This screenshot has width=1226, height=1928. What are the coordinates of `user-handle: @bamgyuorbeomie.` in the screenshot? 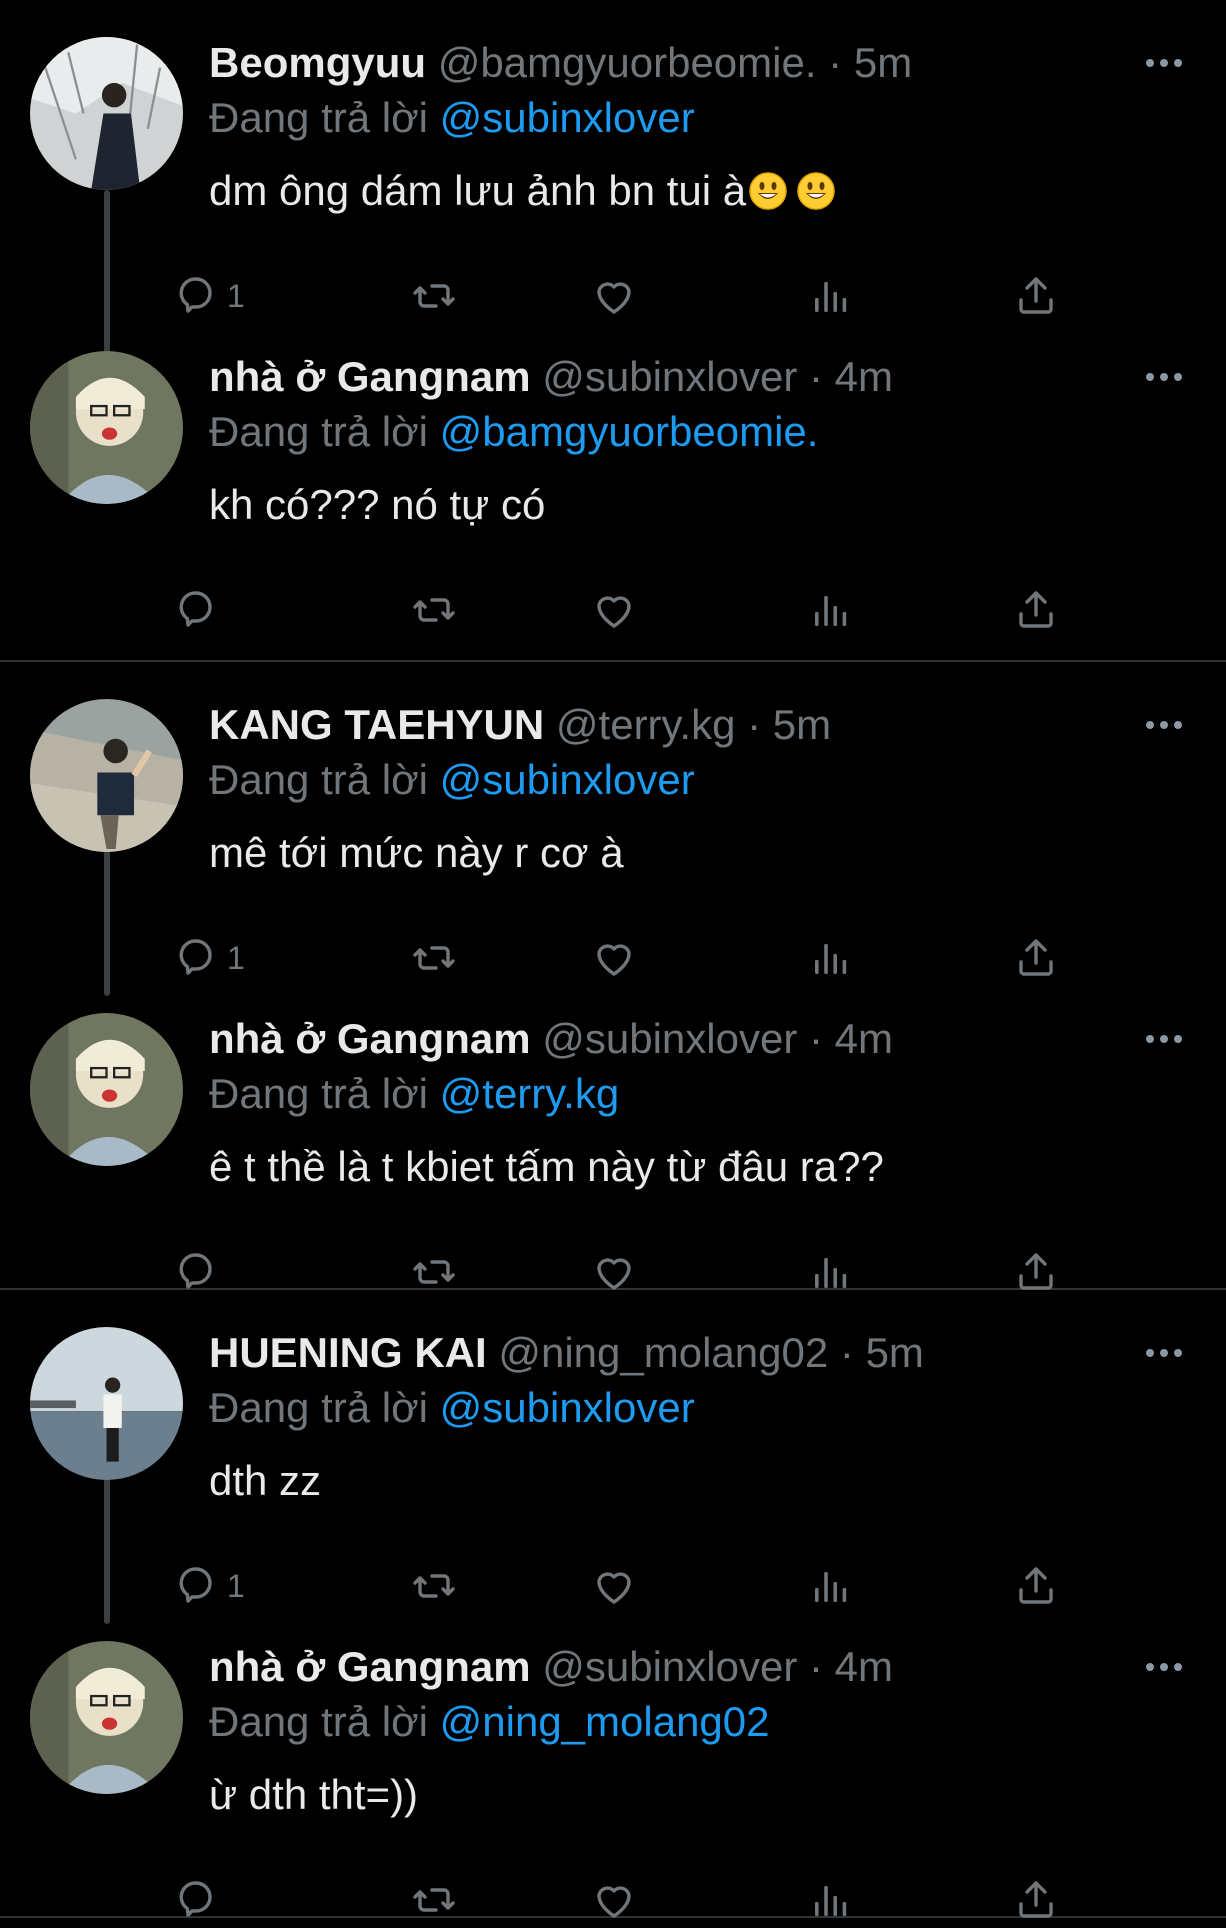 It's located at (627, 62).